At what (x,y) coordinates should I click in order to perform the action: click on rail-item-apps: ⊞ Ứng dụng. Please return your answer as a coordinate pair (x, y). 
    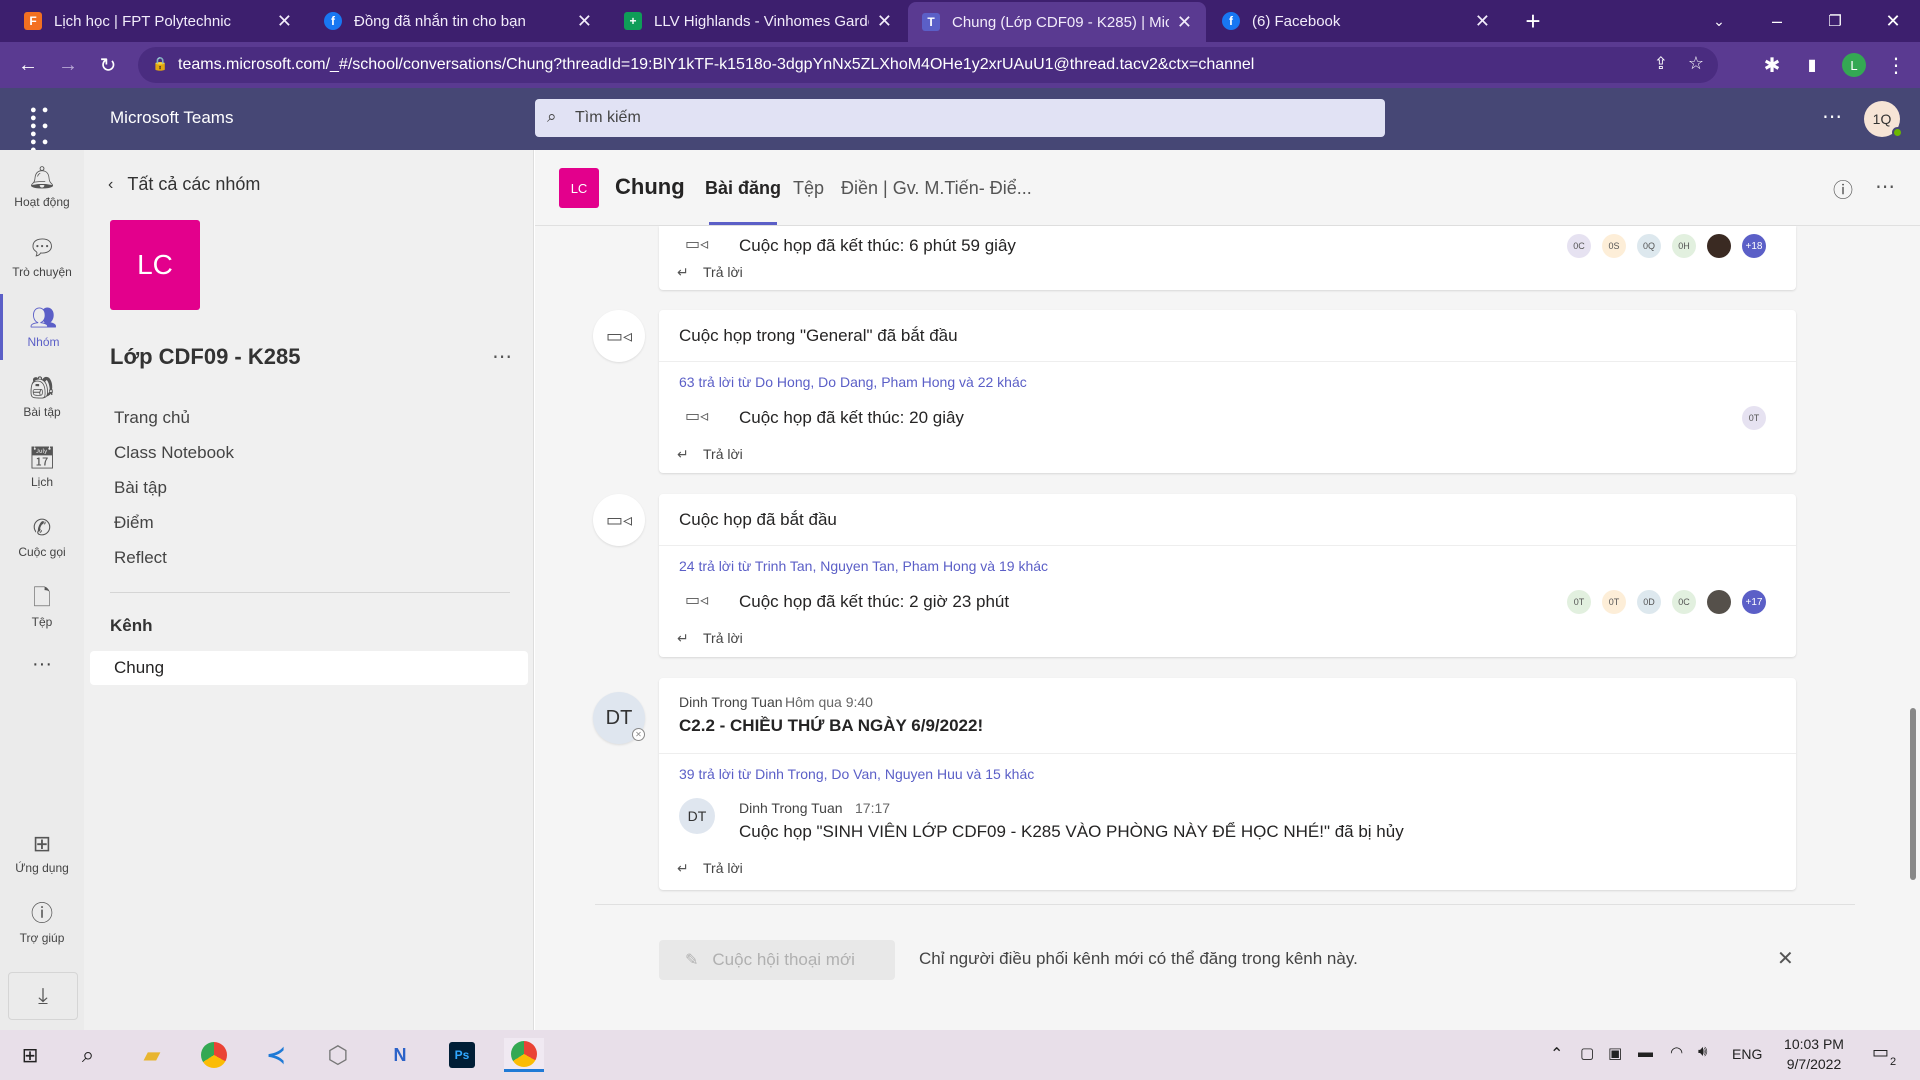
    Looking at the image, I should click on (42, 853).